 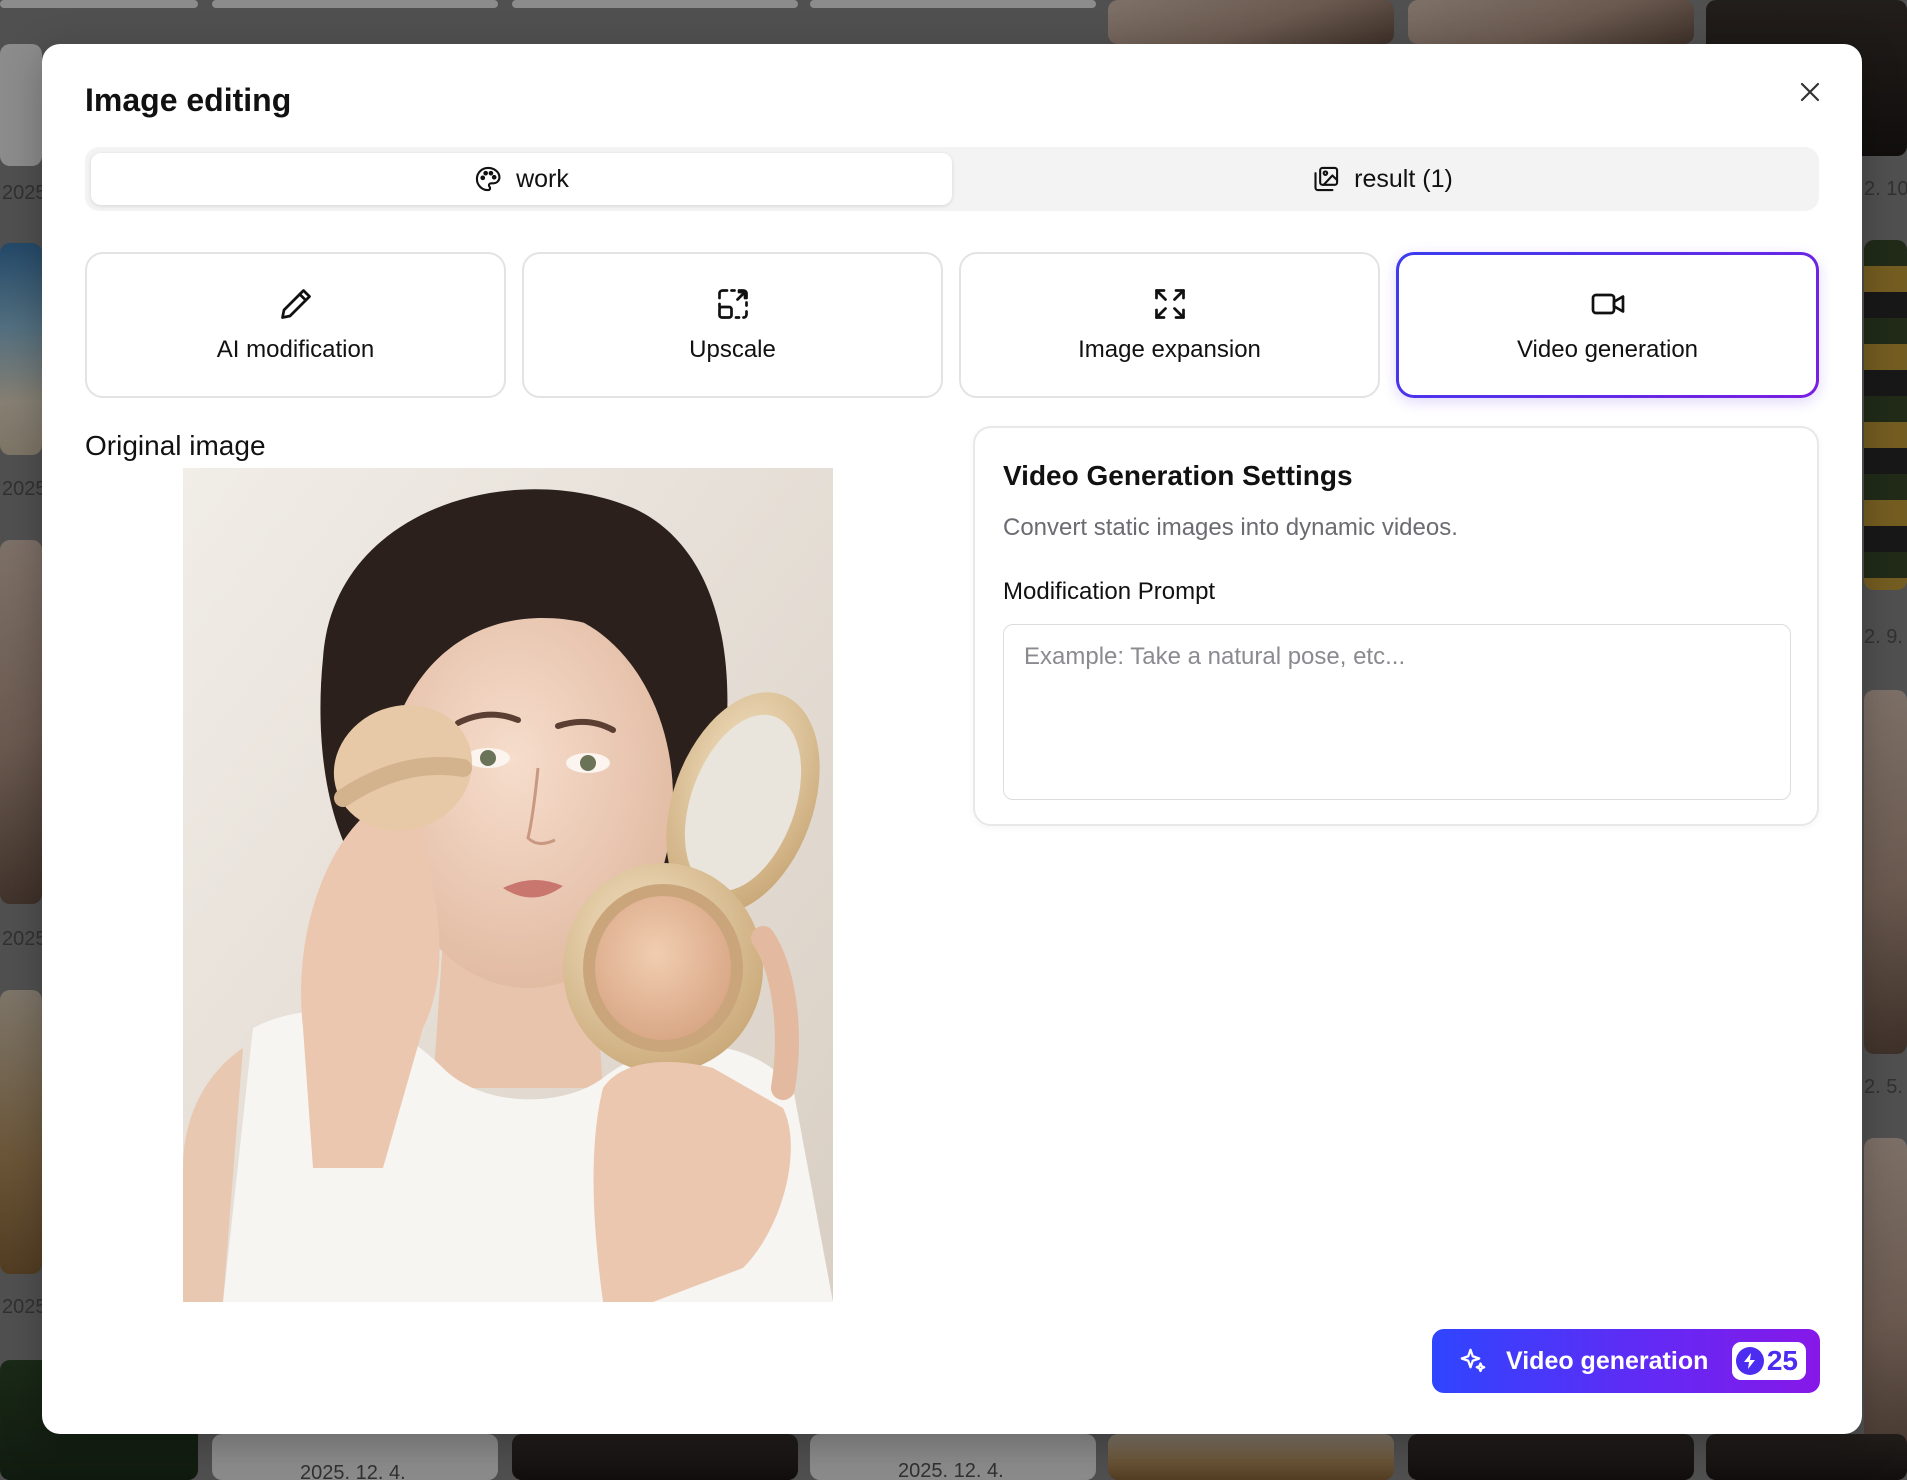 I want to click on tab-result: result (1), so click(x=1382, y=179).